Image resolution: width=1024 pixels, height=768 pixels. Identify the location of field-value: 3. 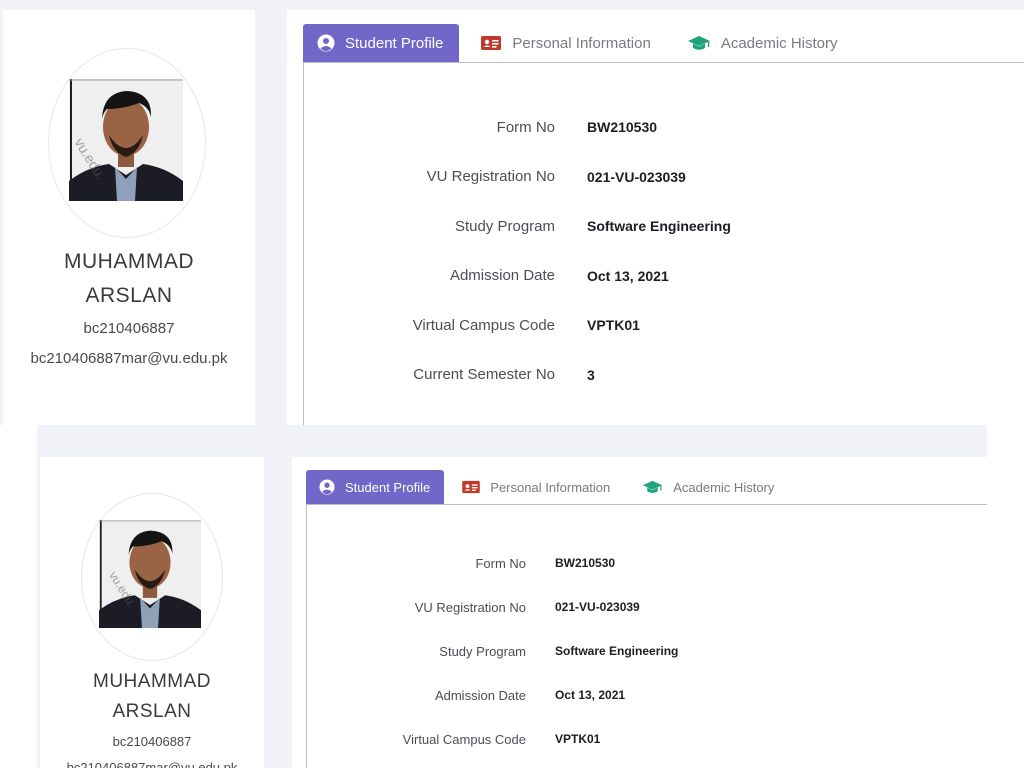
(591, 374).